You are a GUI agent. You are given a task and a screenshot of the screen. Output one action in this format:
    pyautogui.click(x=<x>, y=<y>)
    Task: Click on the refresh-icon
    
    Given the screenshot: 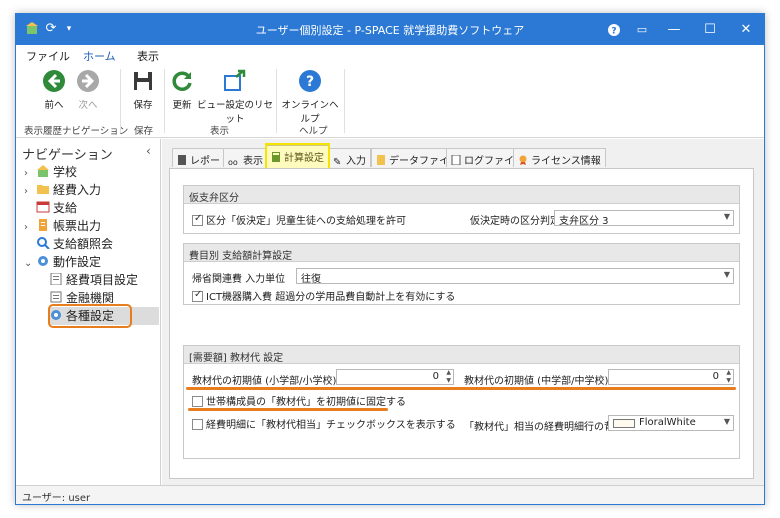 What is the action you would take?
    pyautogui.click(x=182, y=81)
    